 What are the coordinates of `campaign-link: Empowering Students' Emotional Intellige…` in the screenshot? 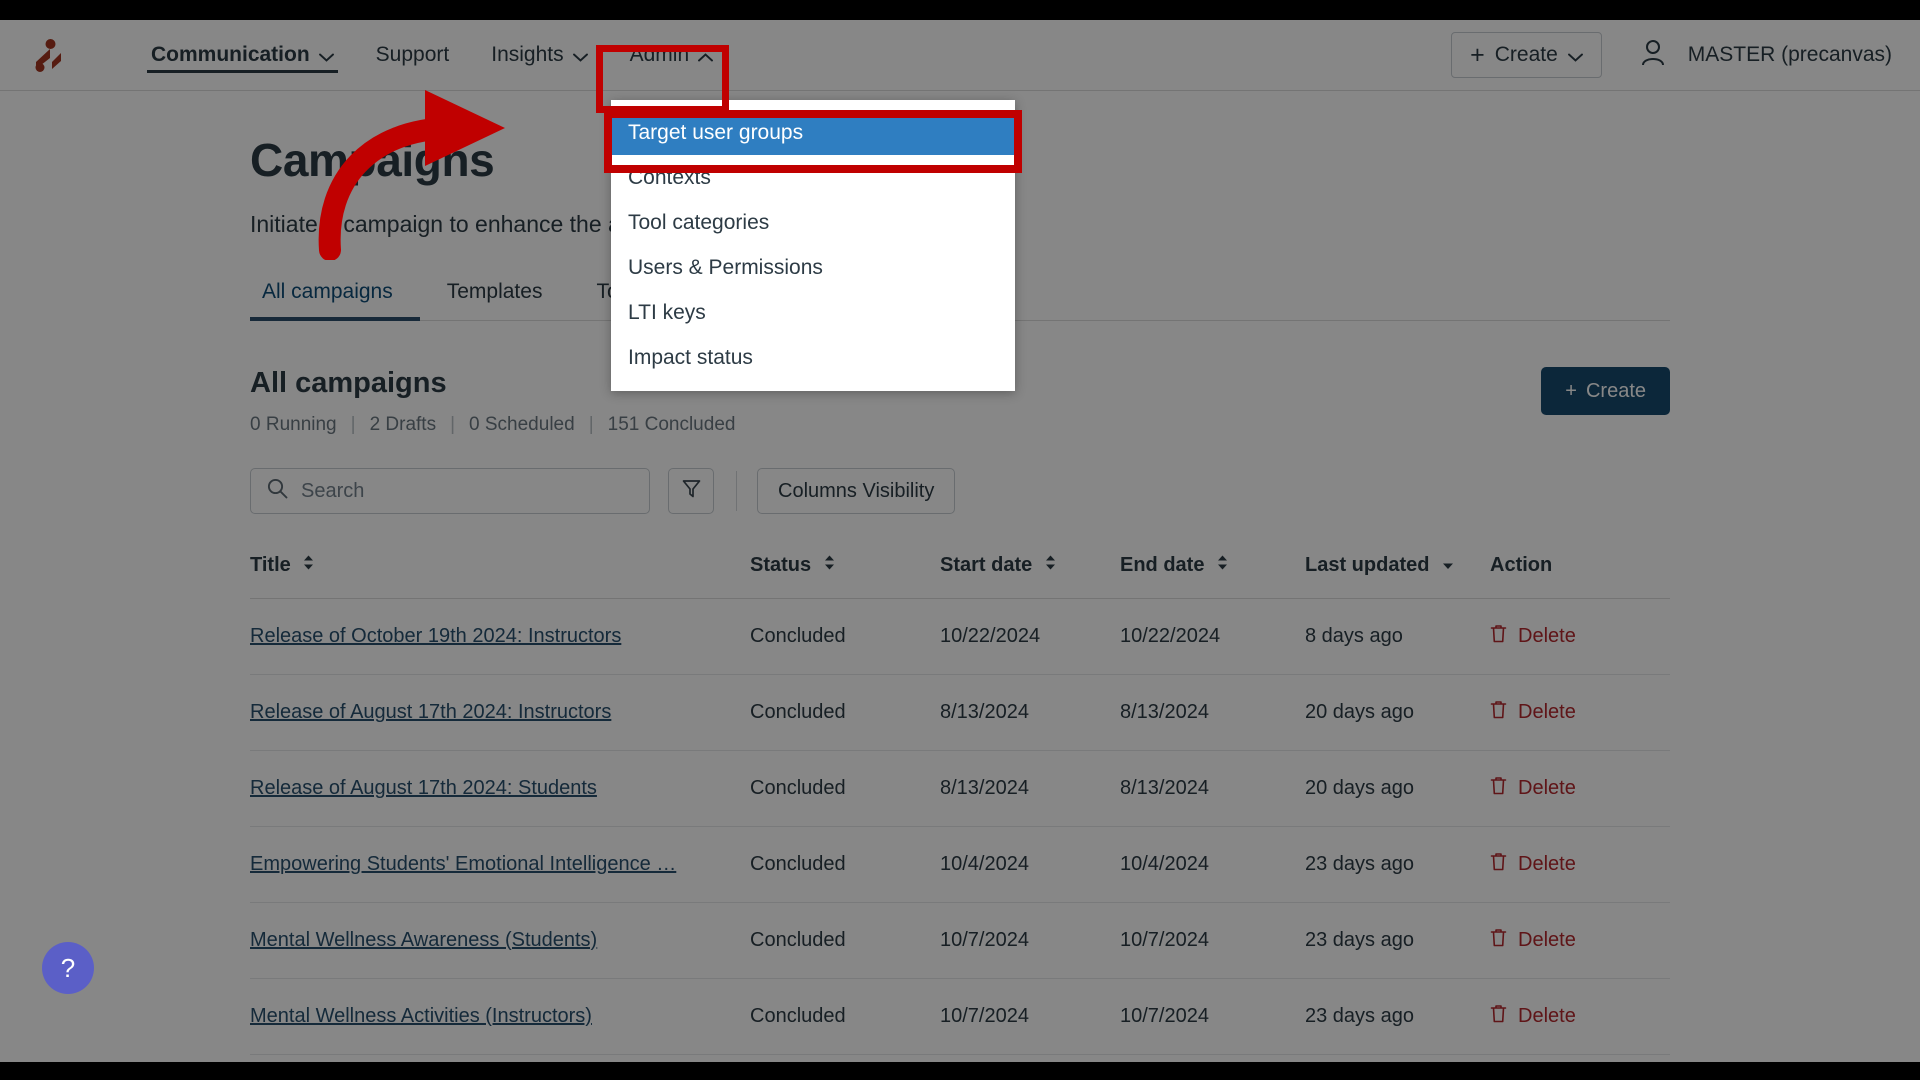 It's located at (463, 864).